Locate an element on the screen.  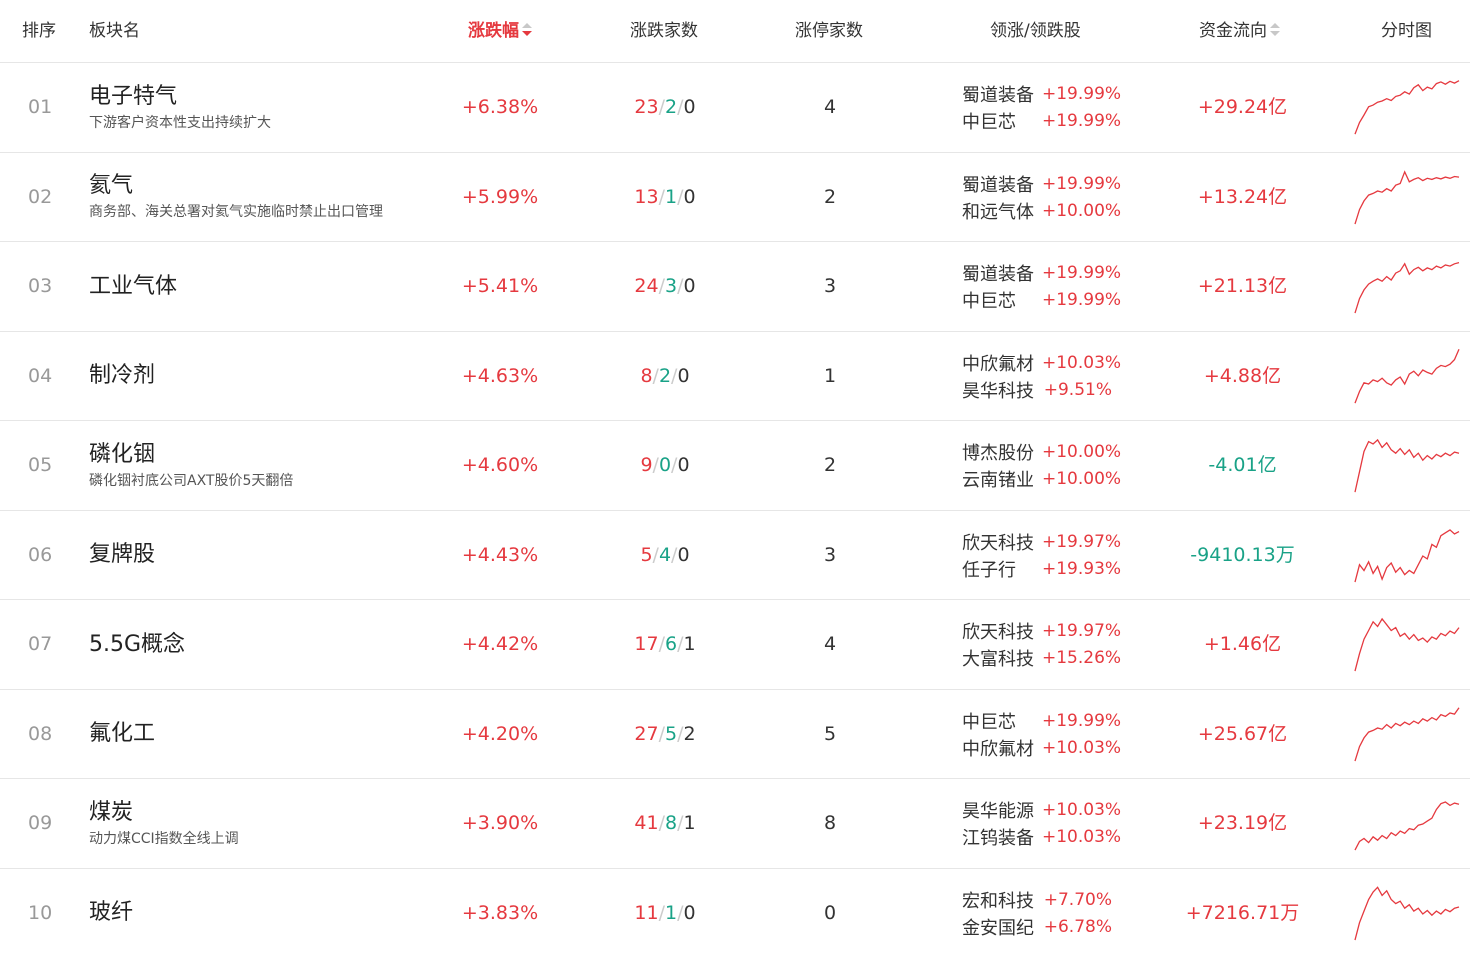
header-rank: 排序 is located at coordinates (39, 31).